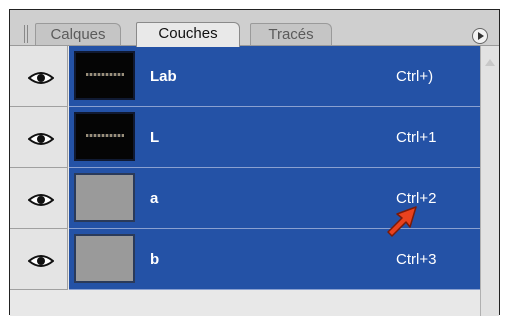 Image resolution: width=511 pixels, height=316 pixels. What do you see at coordinates (480, 36) in the screenshot?
I see `panel-menu-icon` at bounding box center [480, 36].